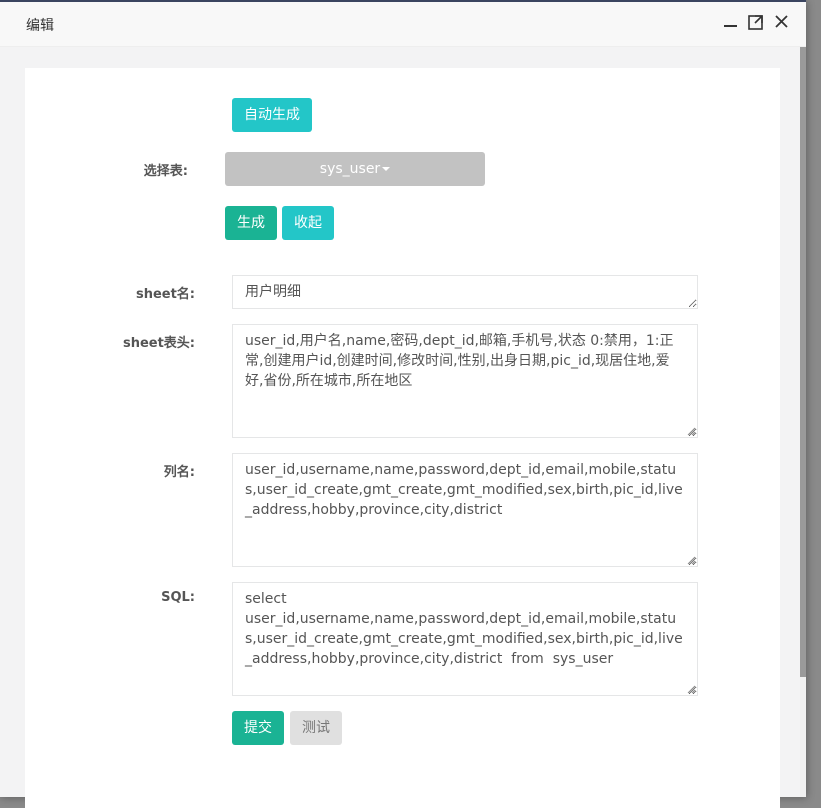  I want to click on close-icon, so click(782, 22).